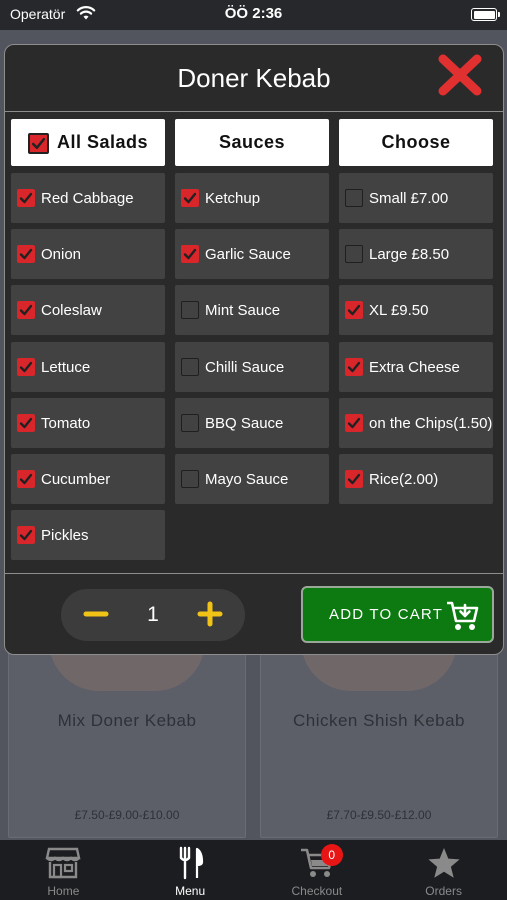  I want to click on add-to-cart-button: ADD TO CART, so click(397, 614).